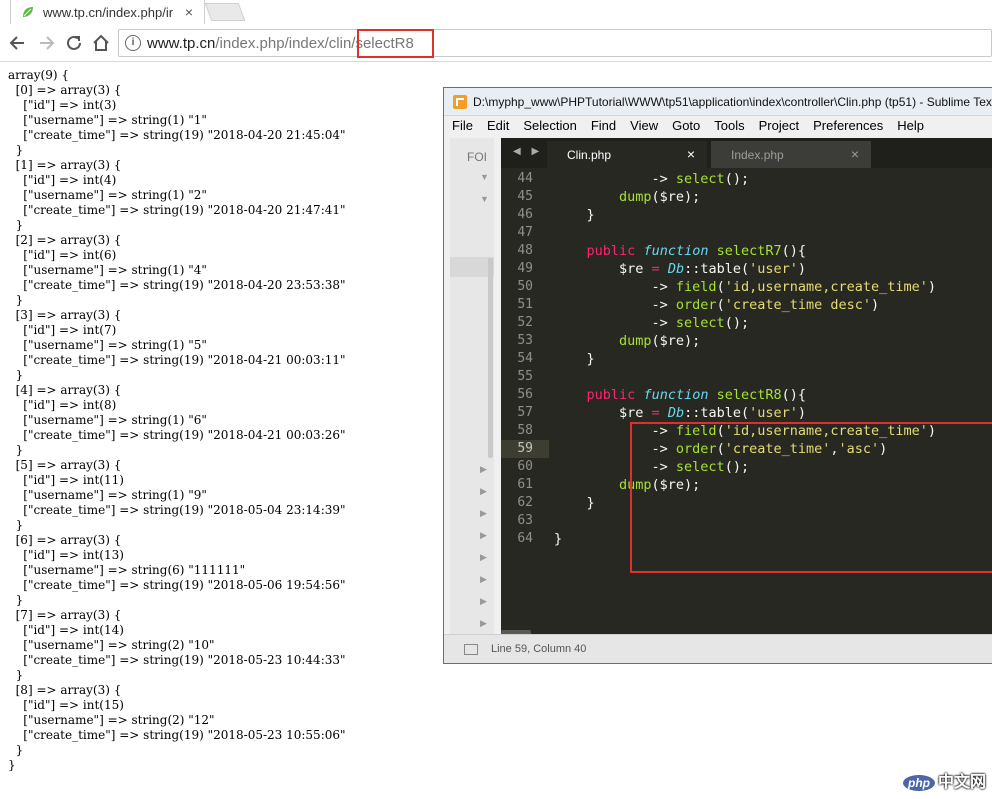  Describe the element at coordinates (685, 126) in the screenshot. I see `menu-goto: Goto` at that location.